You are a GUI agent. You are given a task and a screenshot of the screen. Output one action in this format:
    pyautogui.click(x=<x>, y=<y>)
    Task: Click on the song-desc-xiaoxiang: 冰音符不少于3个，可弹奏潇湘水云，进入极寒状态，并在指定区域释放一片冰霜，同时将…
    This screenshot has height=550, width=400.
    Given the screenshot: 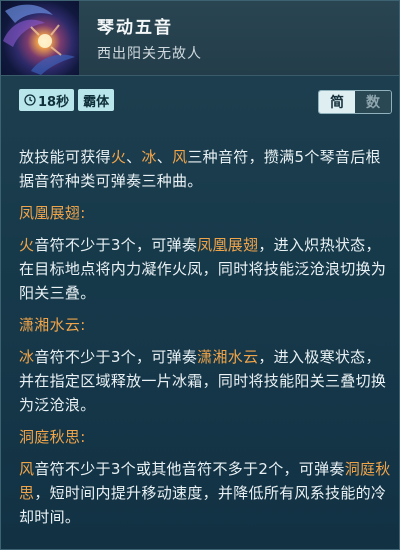 What is the action you would take?
    pyautogui.click(x=203, y=381)
    